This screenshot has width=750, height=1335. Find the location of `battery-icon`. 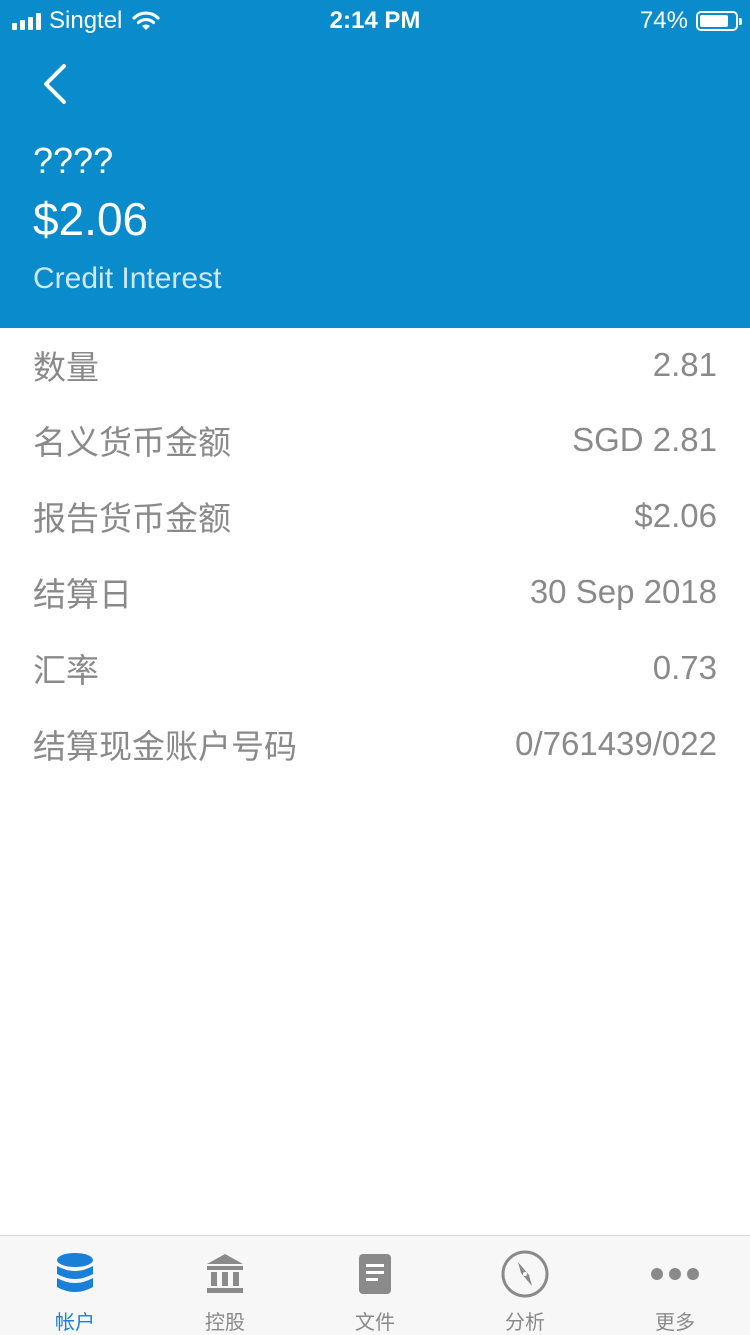

battery-icon is located at coordinates (719, 21).